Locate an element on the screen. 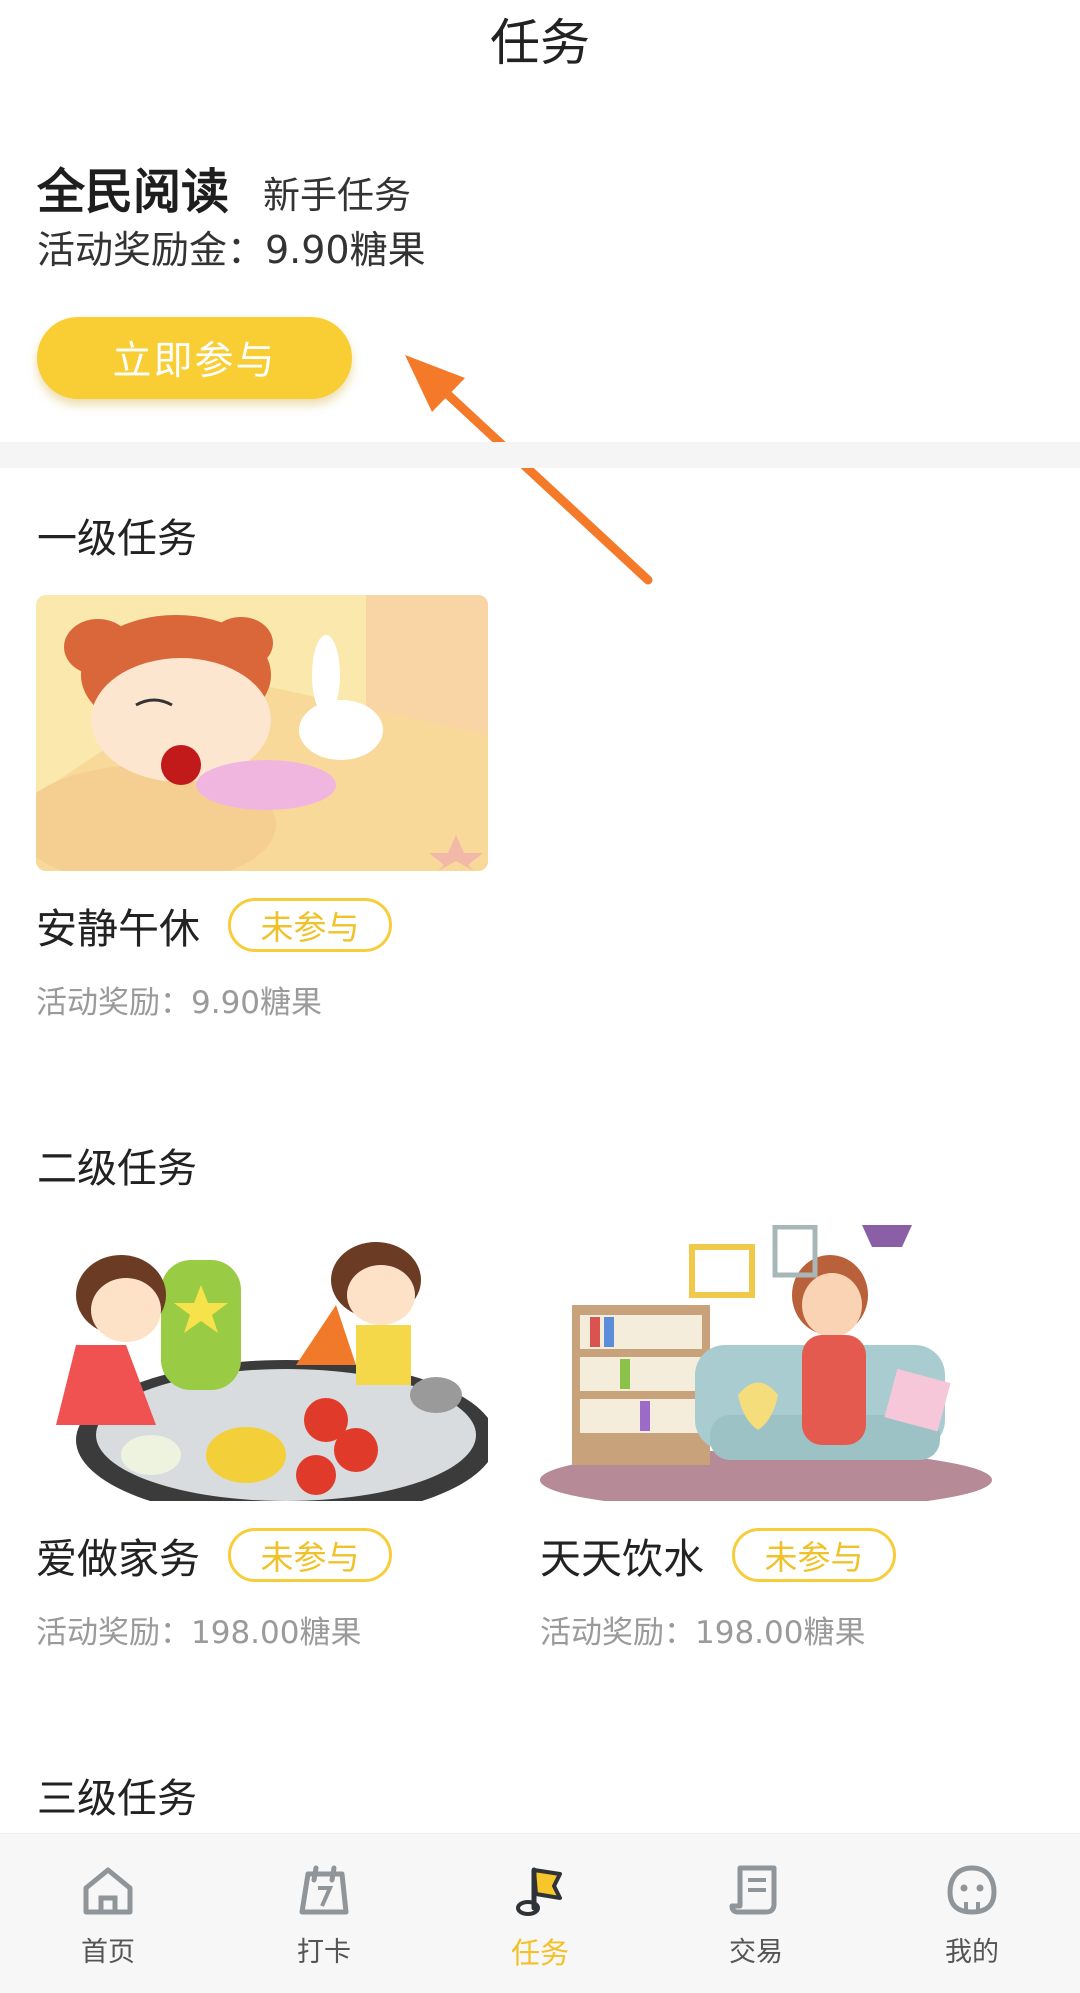  task-reward: 活动奖励：9.90糖果 is located at coordinates (179, 1003).